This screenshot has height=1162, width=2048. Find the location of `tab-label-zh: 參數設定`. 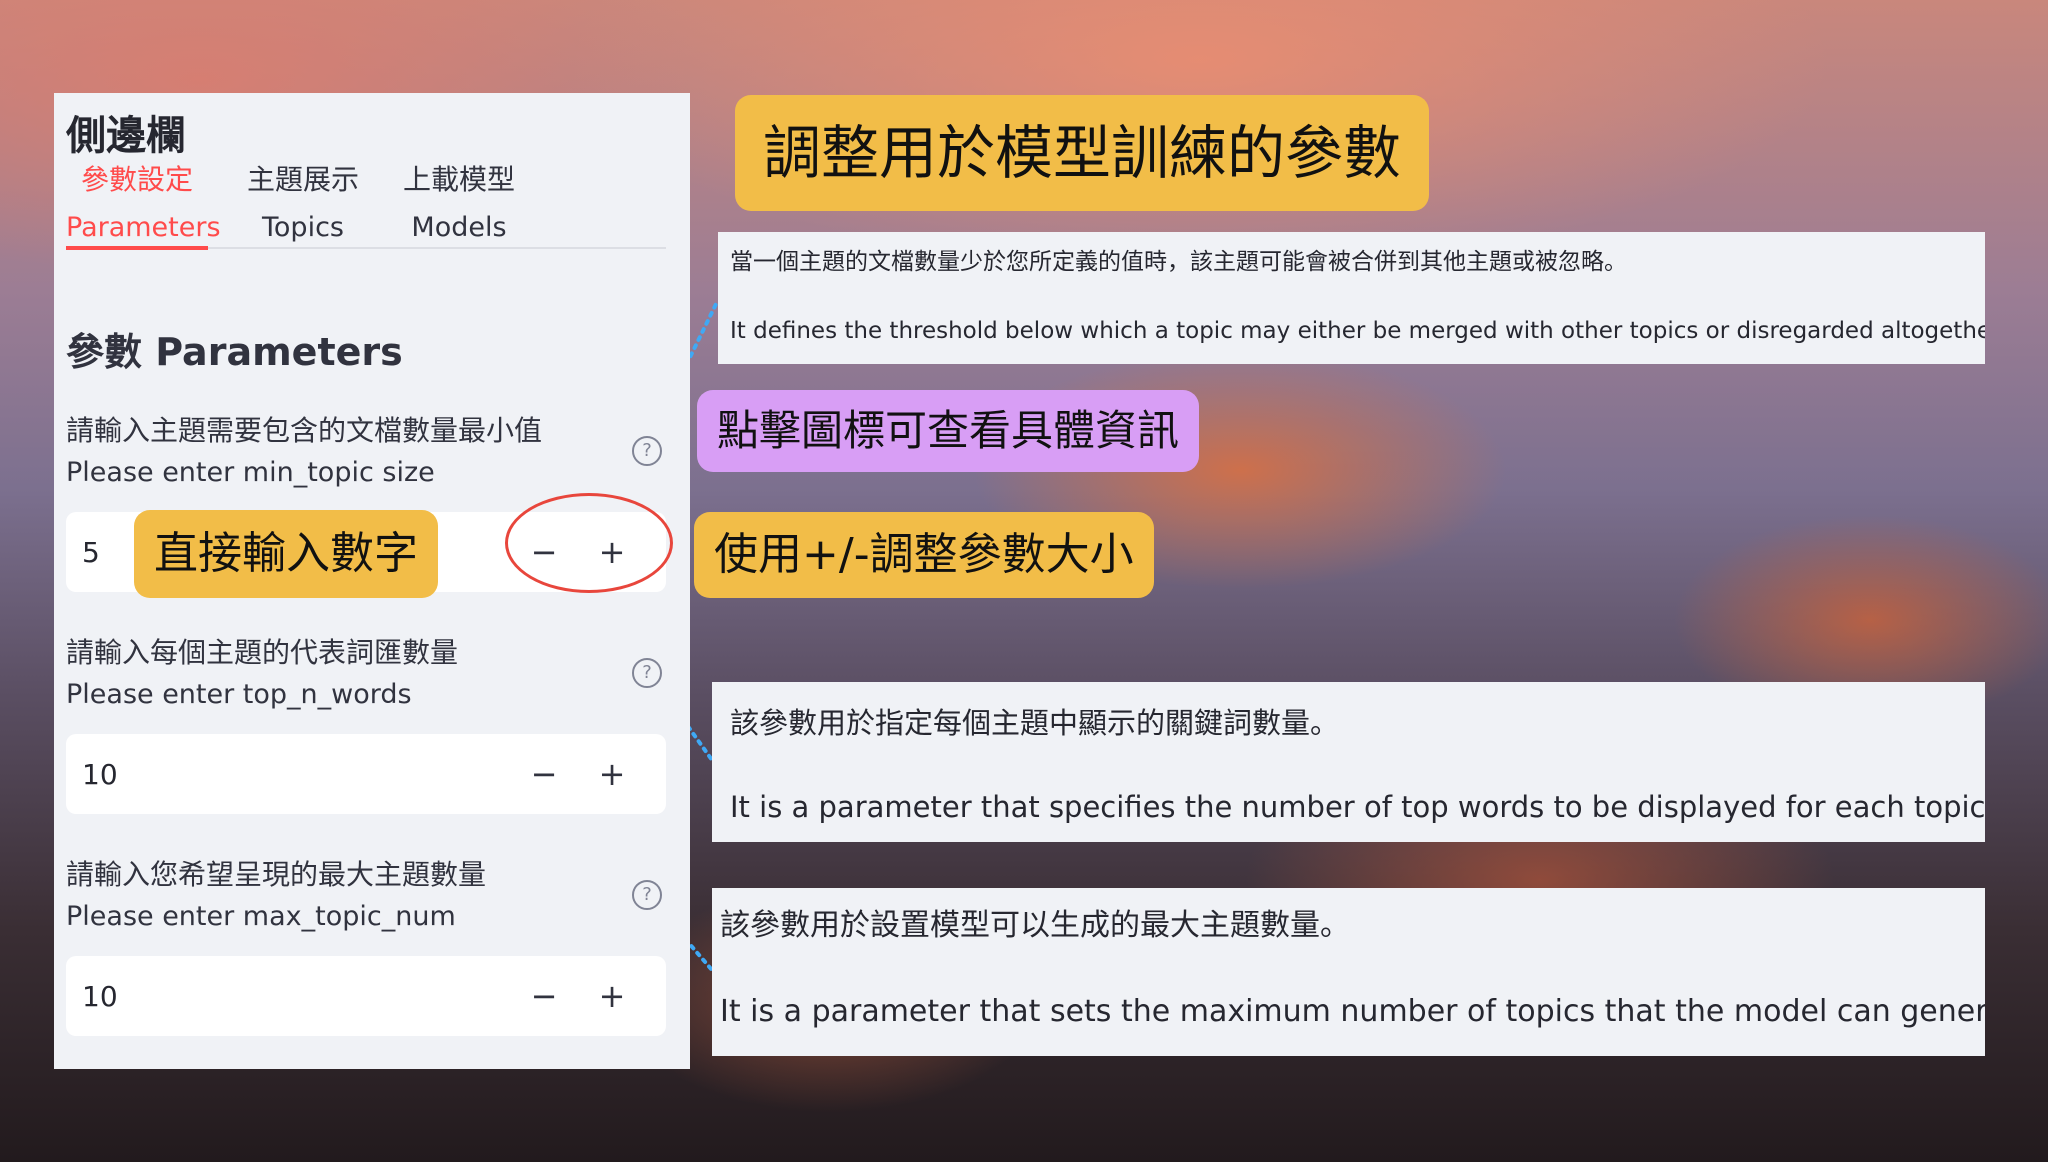

tab-label-zh: 參數設定 is located at coordinates (136, 179).